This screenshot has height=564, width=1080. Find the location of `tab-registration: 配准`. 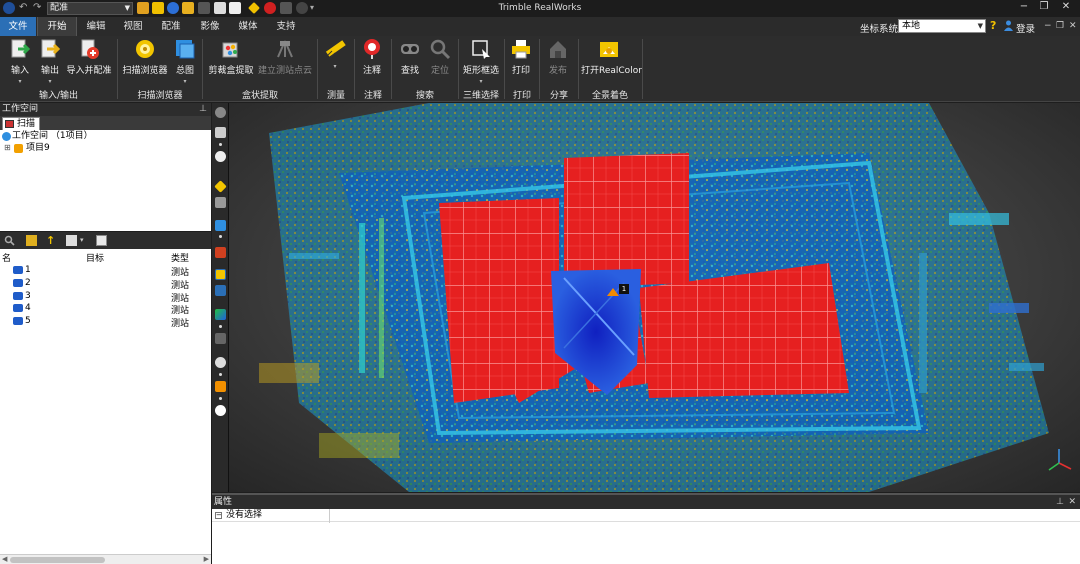

tab-registration: 配准 is located at coordinates (171, 26).